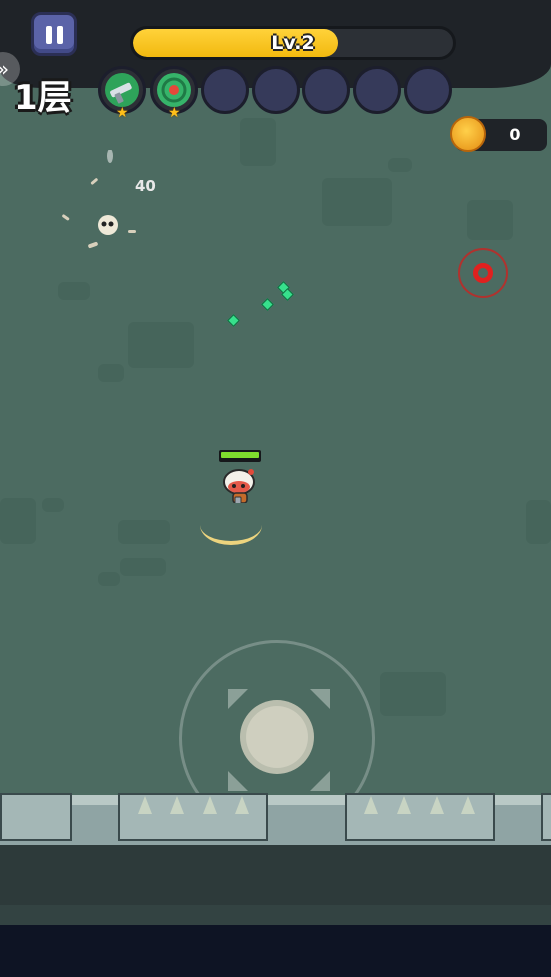 This screenshot has width=551, height=977. I want to click on damage-number: 40, so click(145, 186).